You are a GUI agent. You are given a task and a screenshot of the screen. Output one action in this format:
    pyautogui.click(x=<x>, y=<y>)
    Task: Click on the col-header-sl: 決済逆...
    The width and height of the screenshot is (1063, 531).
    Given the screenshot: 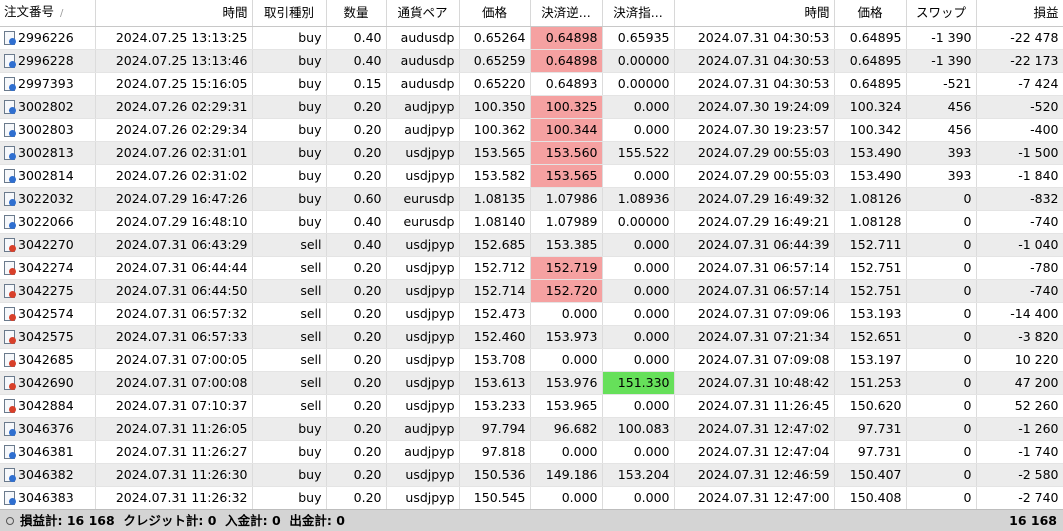 What is the action you would take?
    pyautogui.click(x=566, y=13)
    